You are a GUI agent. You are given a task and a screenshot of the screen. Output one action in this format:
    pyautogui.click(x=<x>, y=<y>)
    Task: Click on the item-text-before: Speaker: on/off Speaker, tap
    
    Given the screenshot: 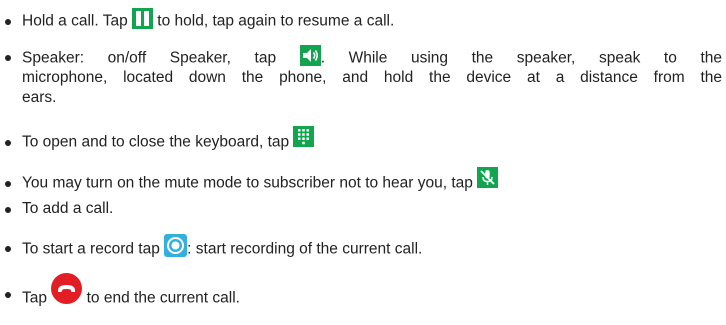 What is the action you would take?
    pyautogui.click(x=161, y=58)
    